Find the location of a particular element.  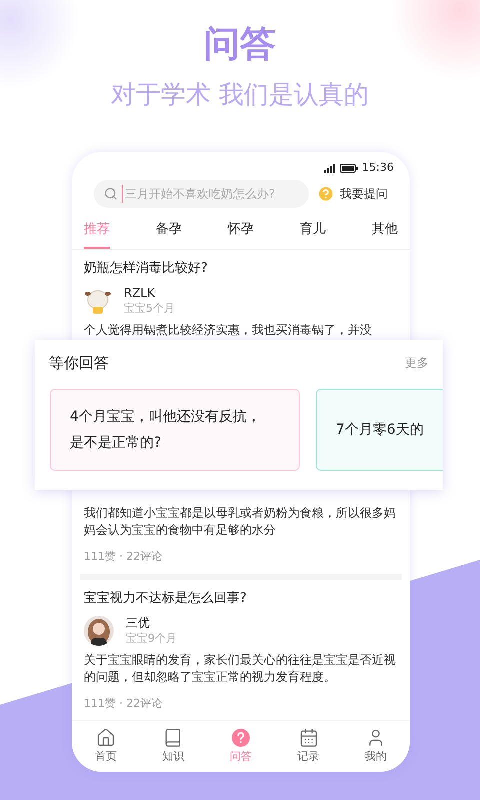

nav-tab: 首页 is located at coordinates (105, 747).